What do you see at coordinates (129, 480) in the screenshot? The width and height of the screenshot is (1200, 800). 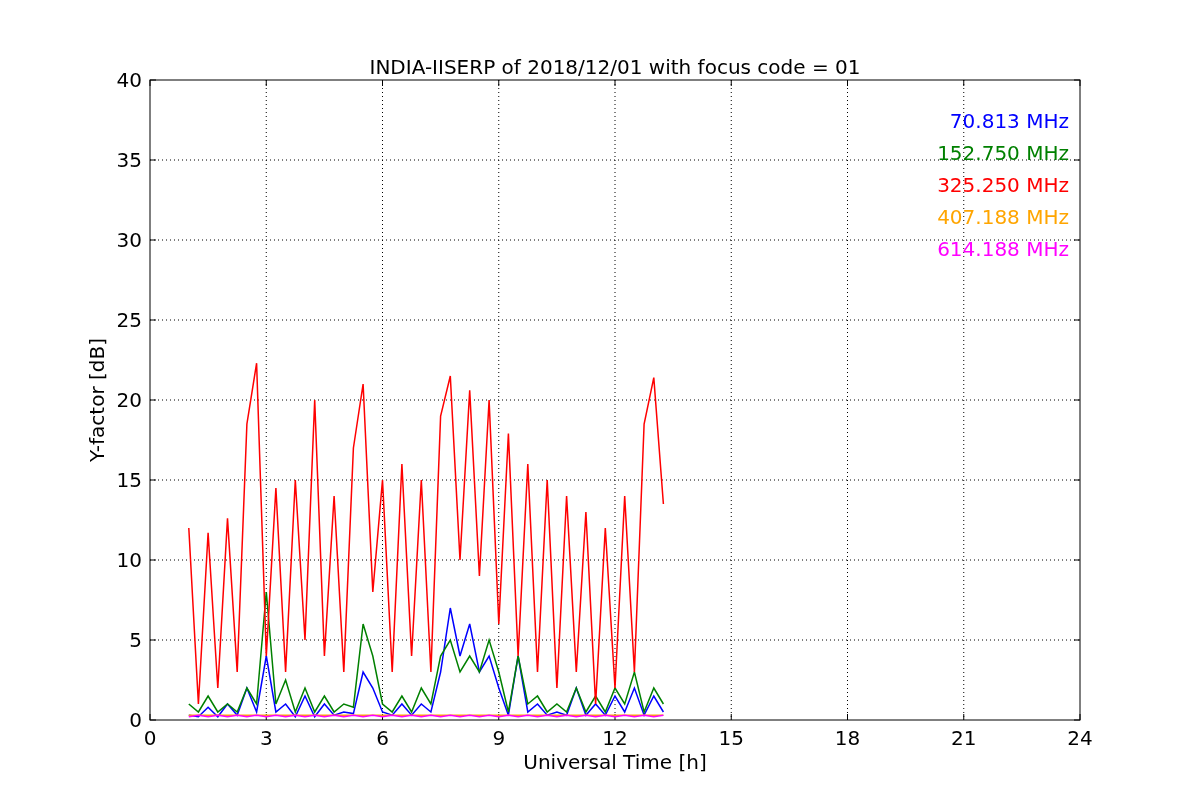 I see `y-tick-label: 15` at bounding box center [129, 480].